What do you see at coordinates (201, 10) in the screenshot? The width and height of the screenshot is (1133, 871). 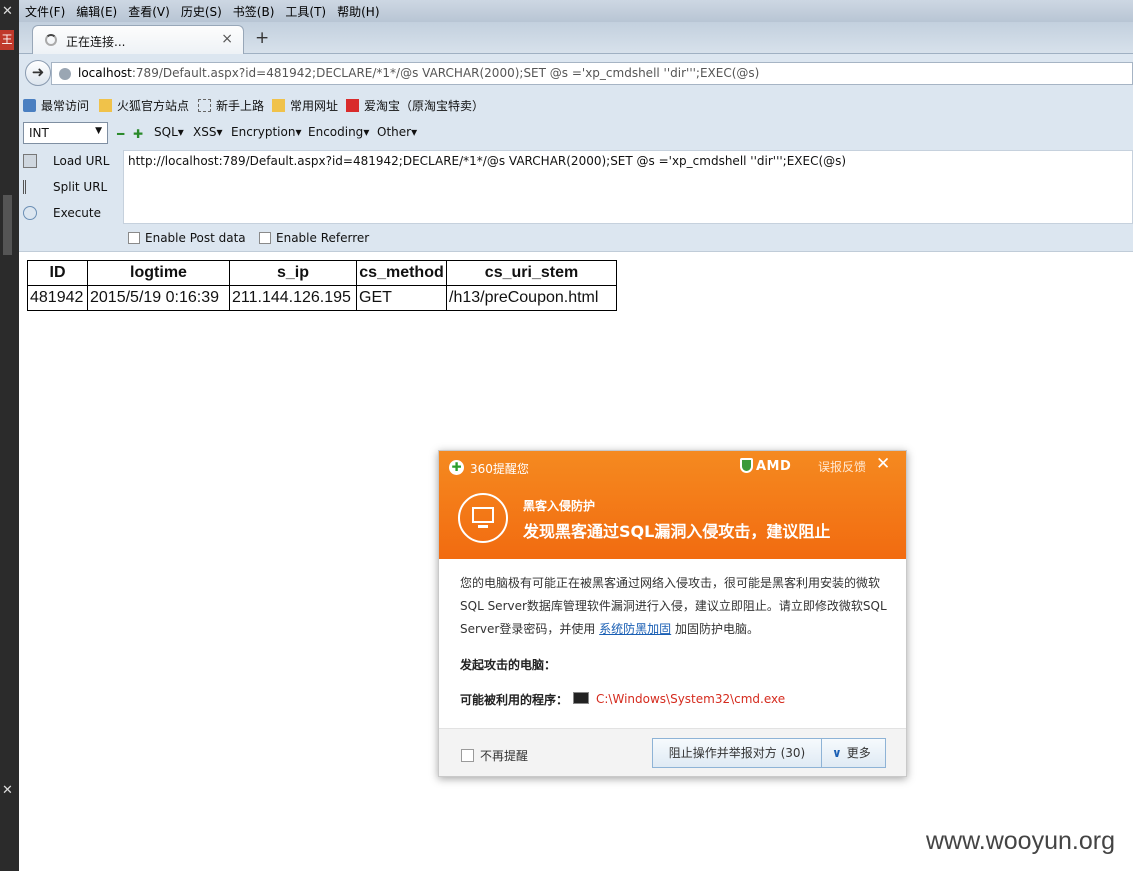 I see `menu-history: 历史(S)` at bounding box center [201, 10].